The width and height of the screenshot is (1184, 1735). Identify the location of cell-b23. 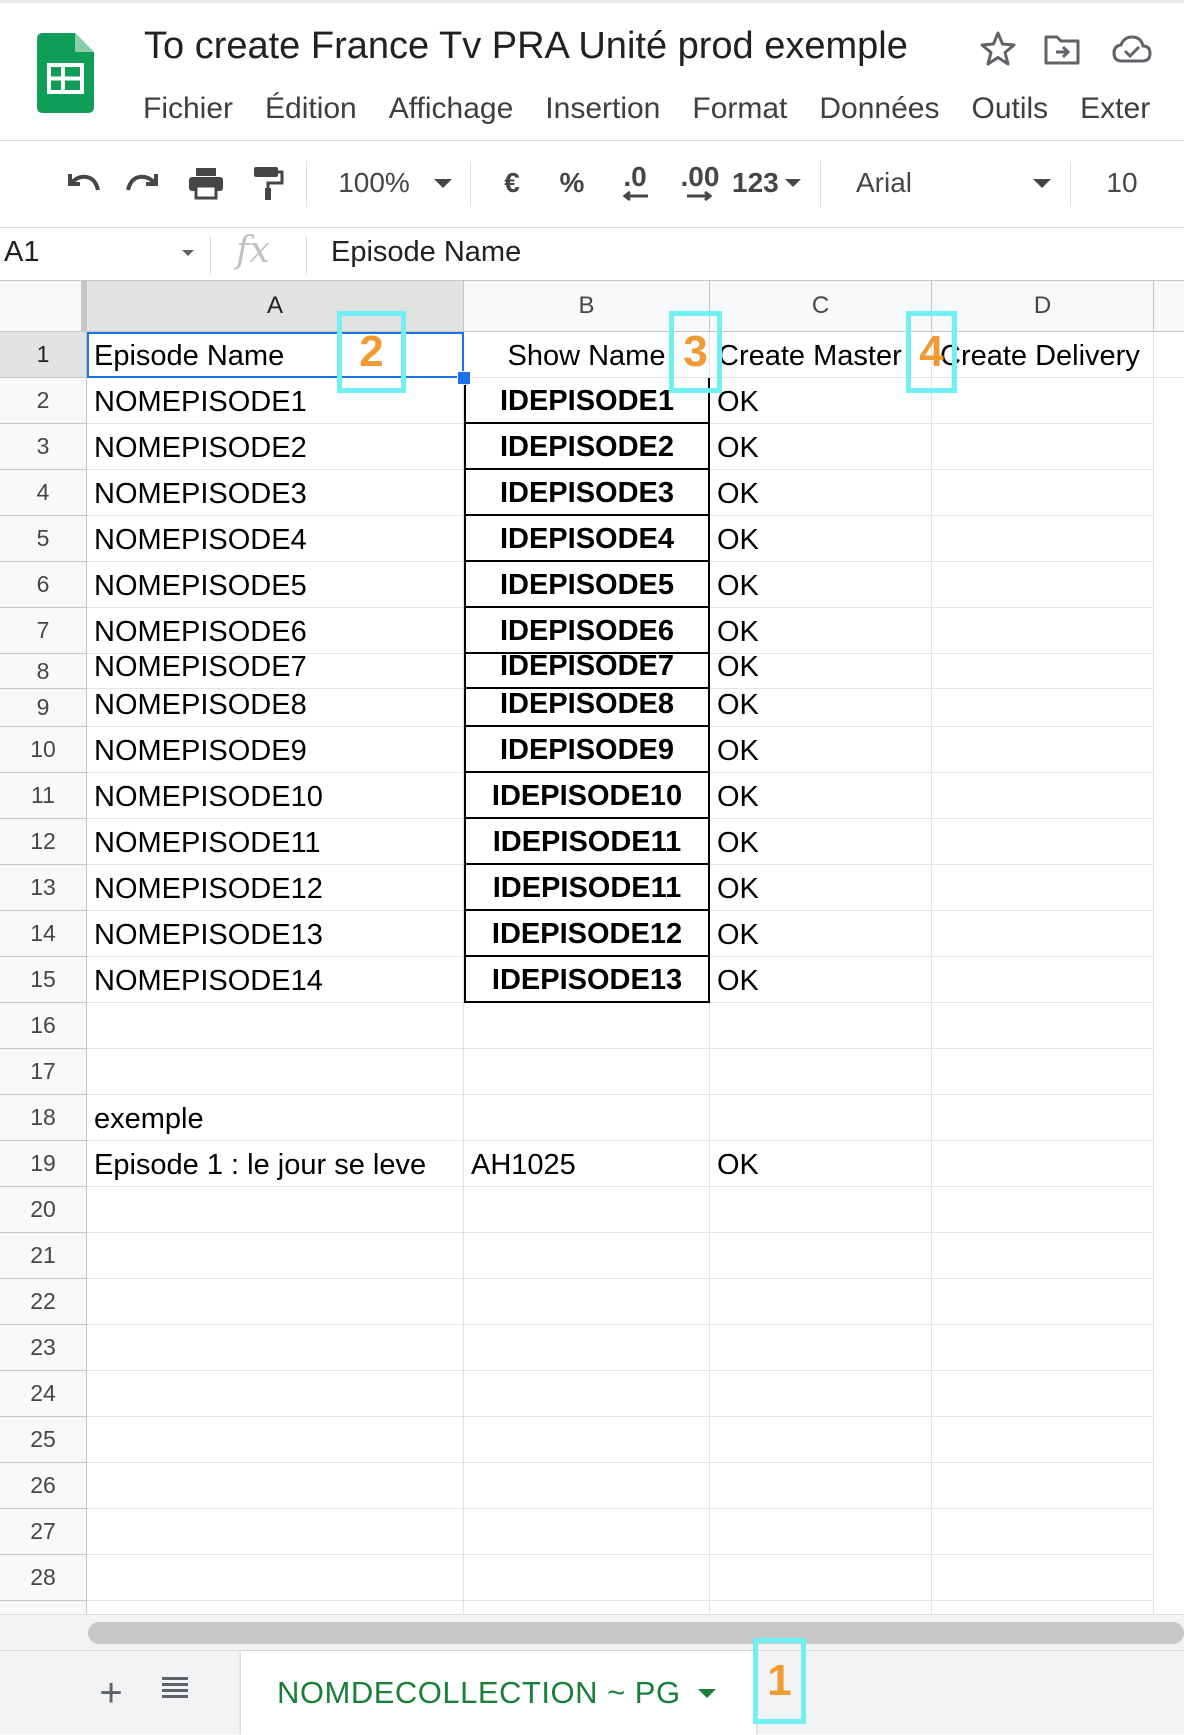
(587, 1348).